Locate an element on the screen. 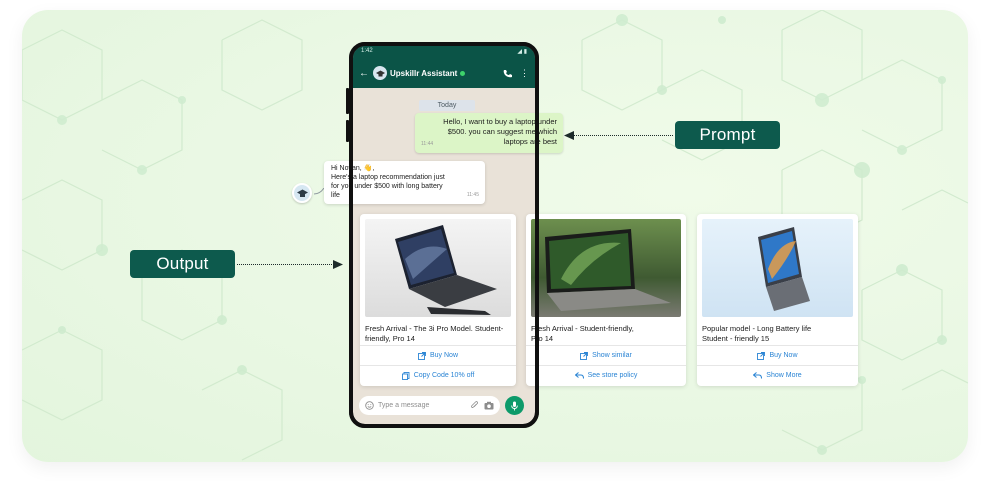  output-pointer-line is located at coordinates (285, 264).